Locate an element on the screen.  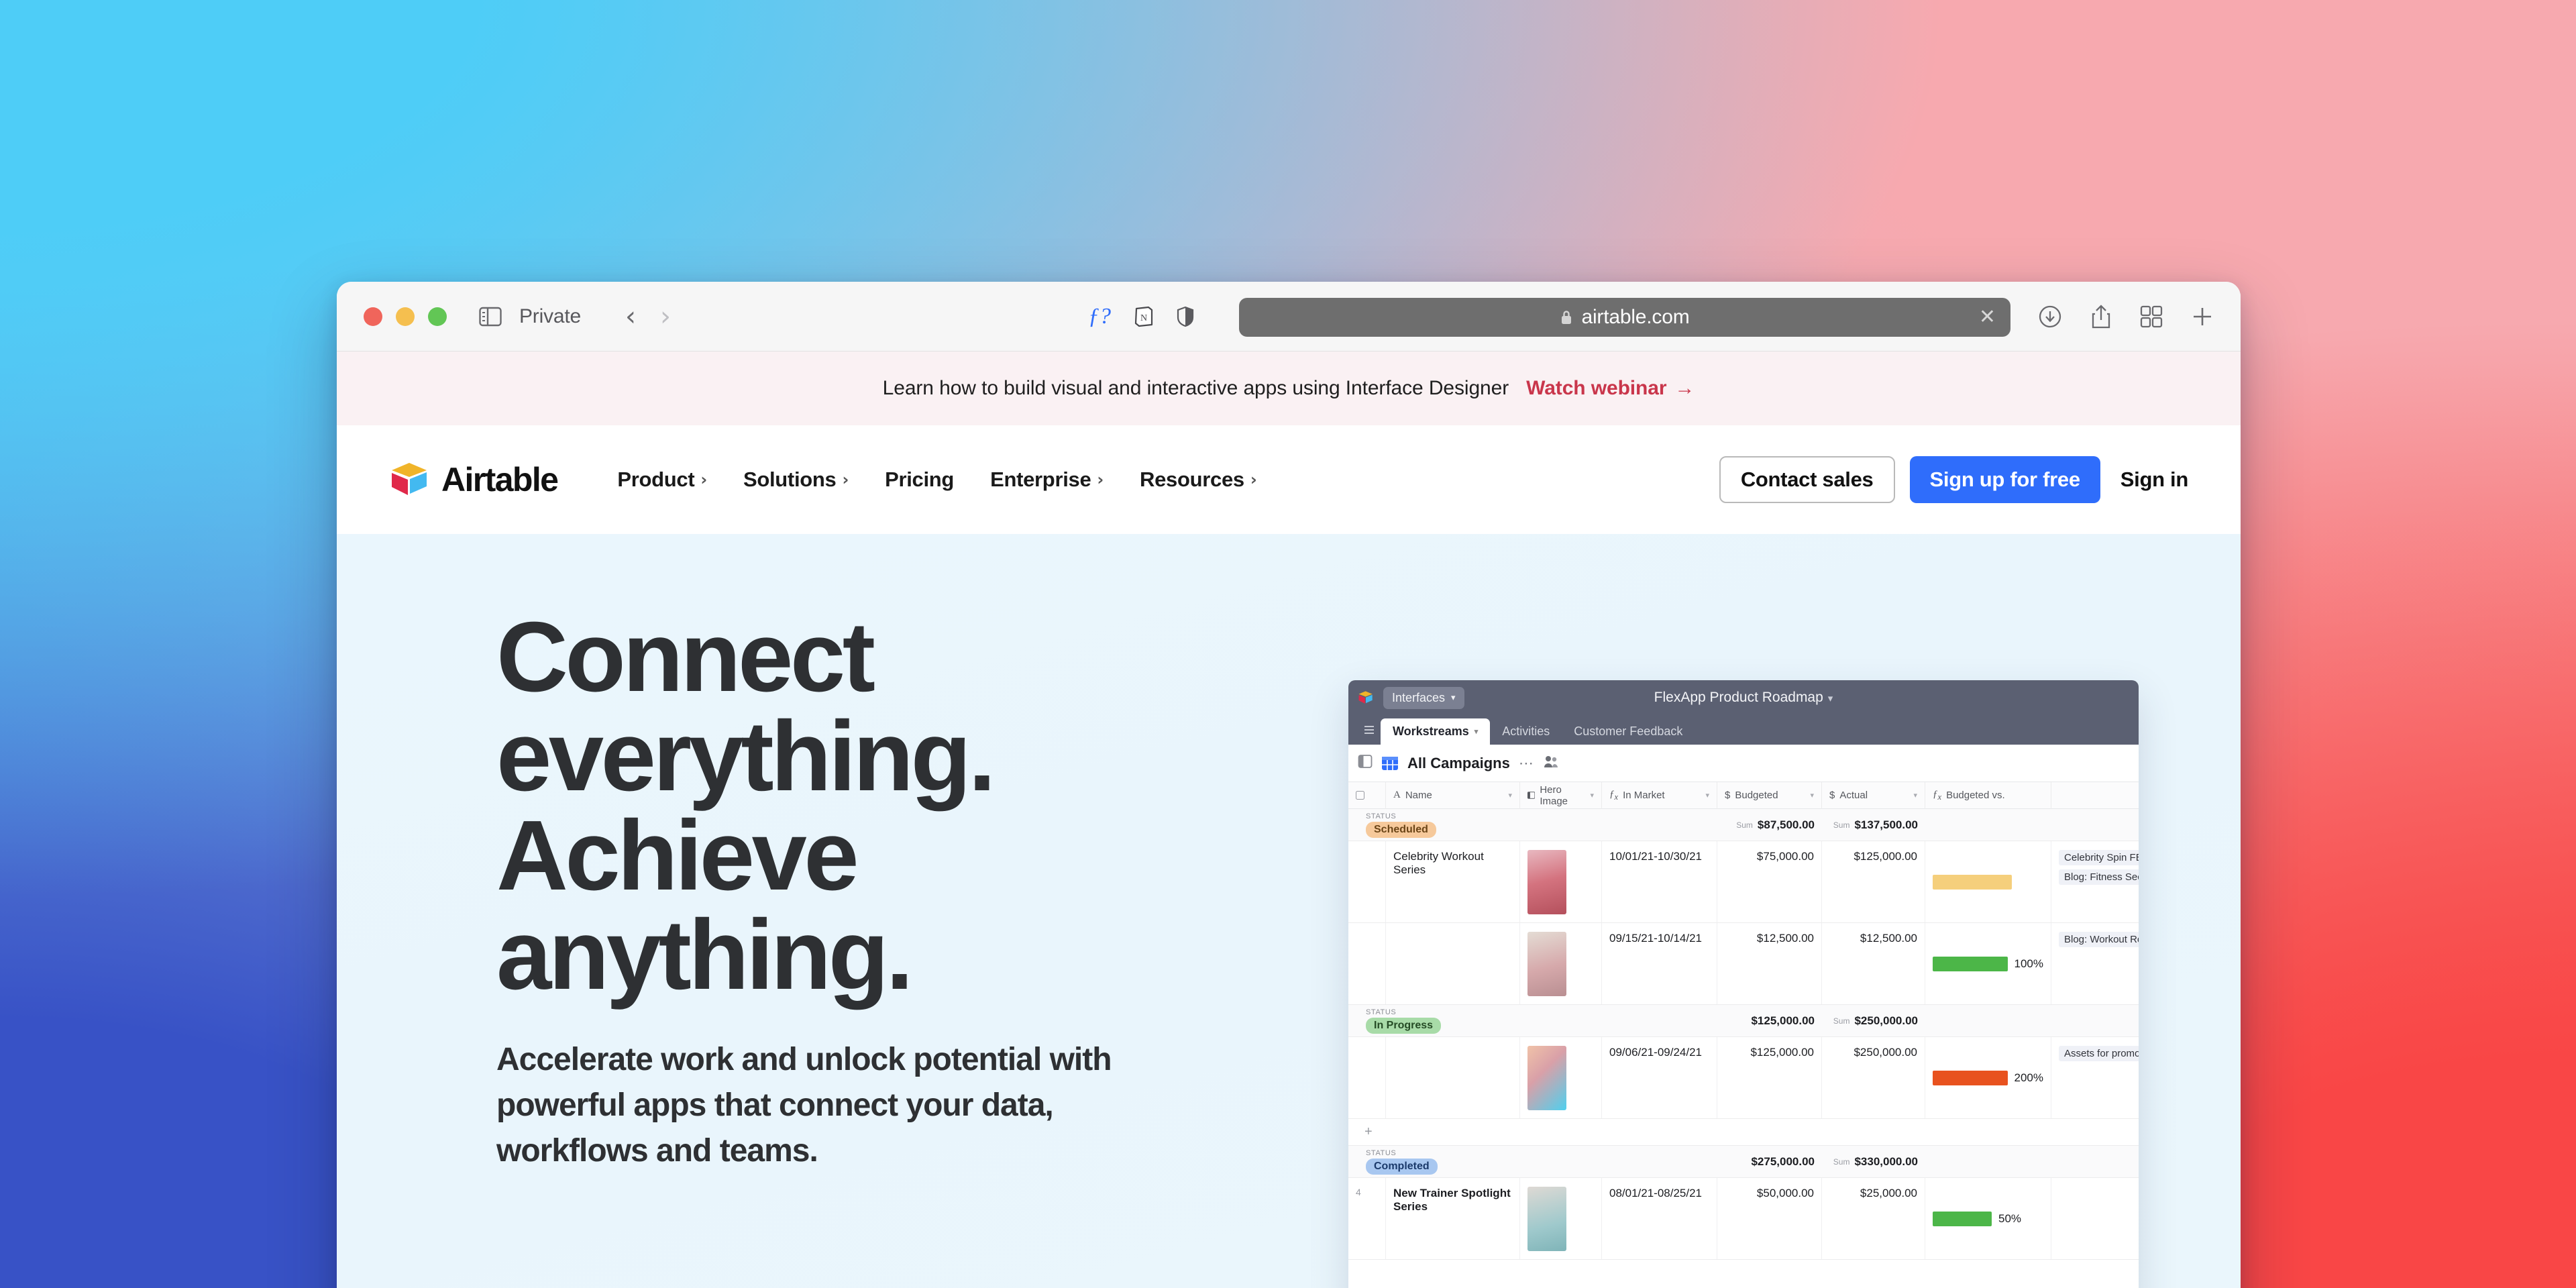
row-name is located at coordinates (1453, 1077).